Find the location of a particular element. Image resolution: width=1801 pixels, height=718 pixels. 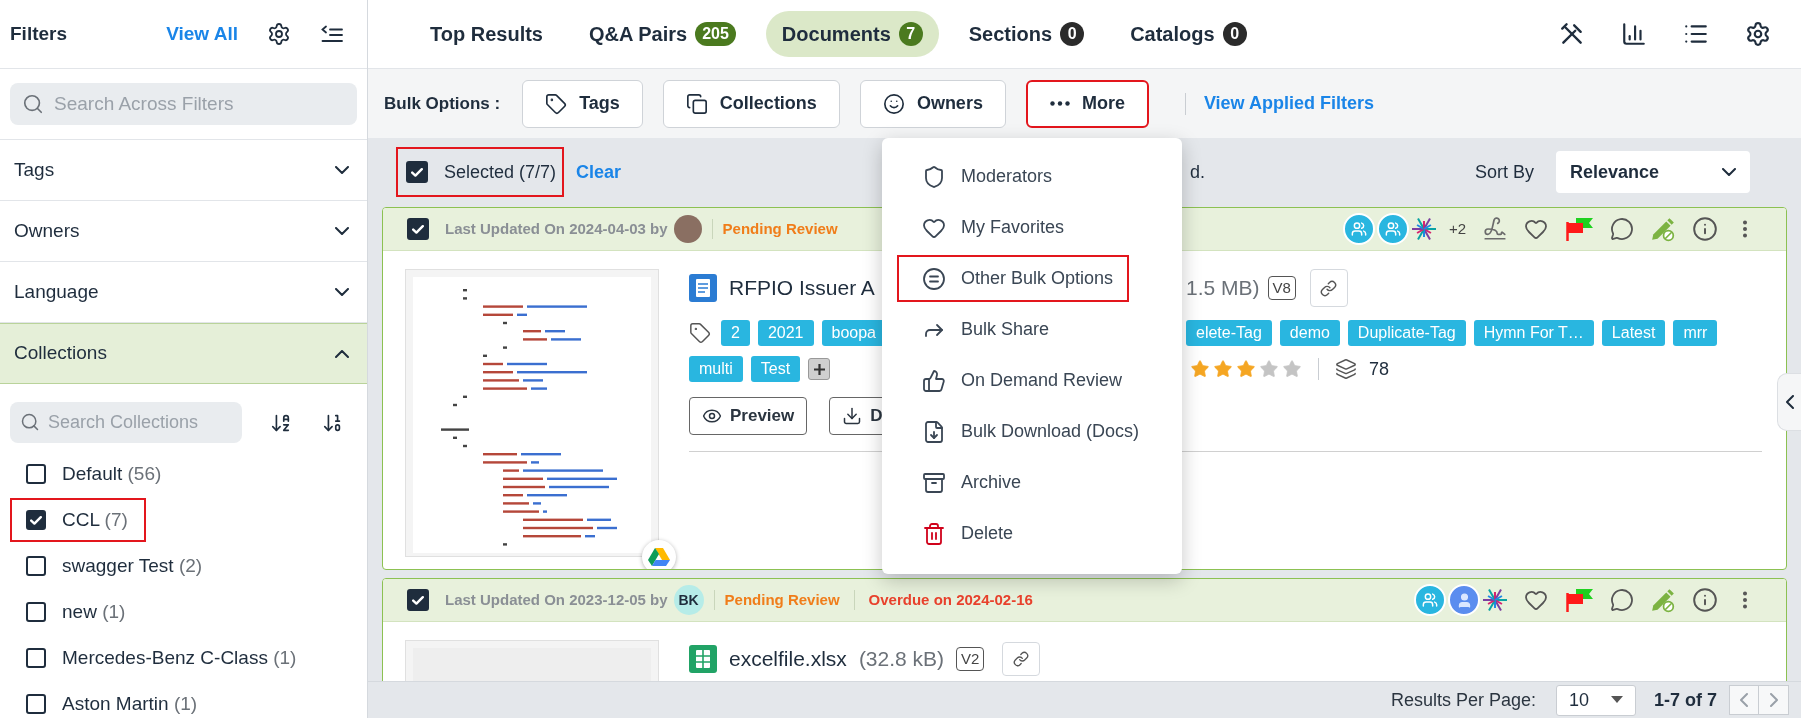

circle-equal-icon is located at coordinates (934, 278).